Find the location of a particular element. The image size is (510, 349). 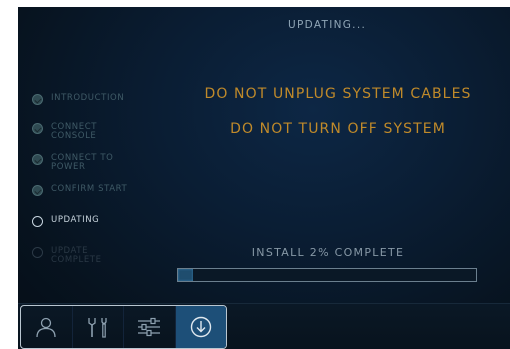

step-pending-circle-icon is located at coordinates (37, 252).